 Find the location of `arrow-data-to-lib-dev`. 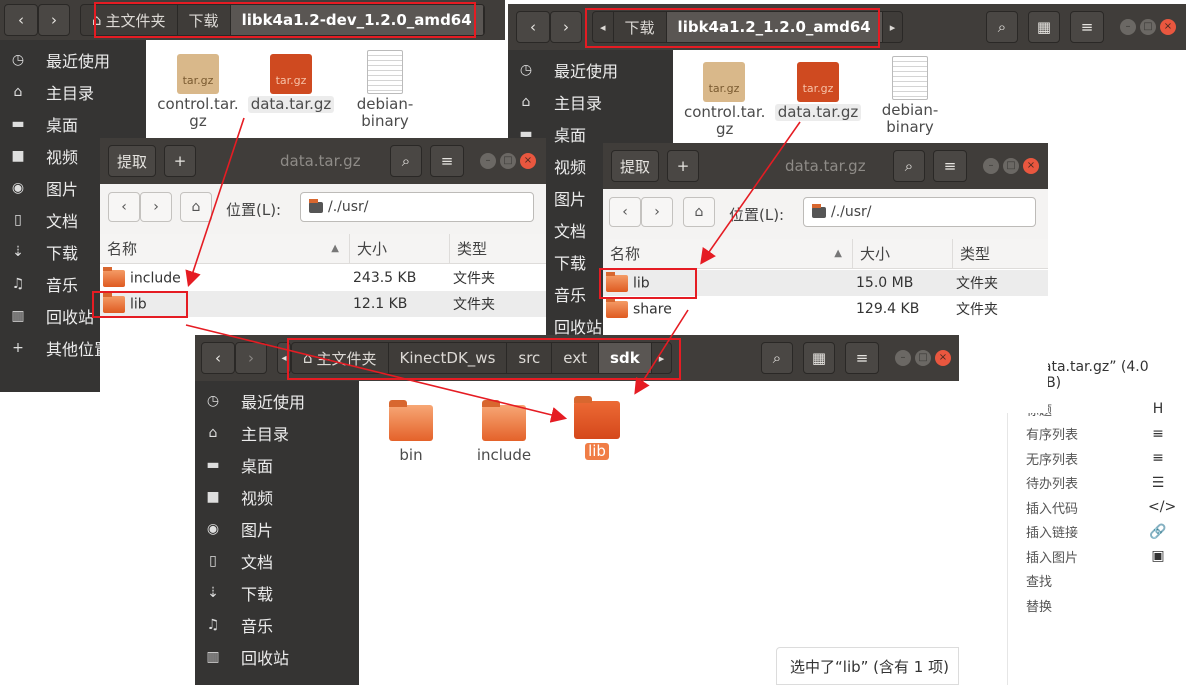

arrow-data-to-lib-dev is located at coordinates (215, 202).